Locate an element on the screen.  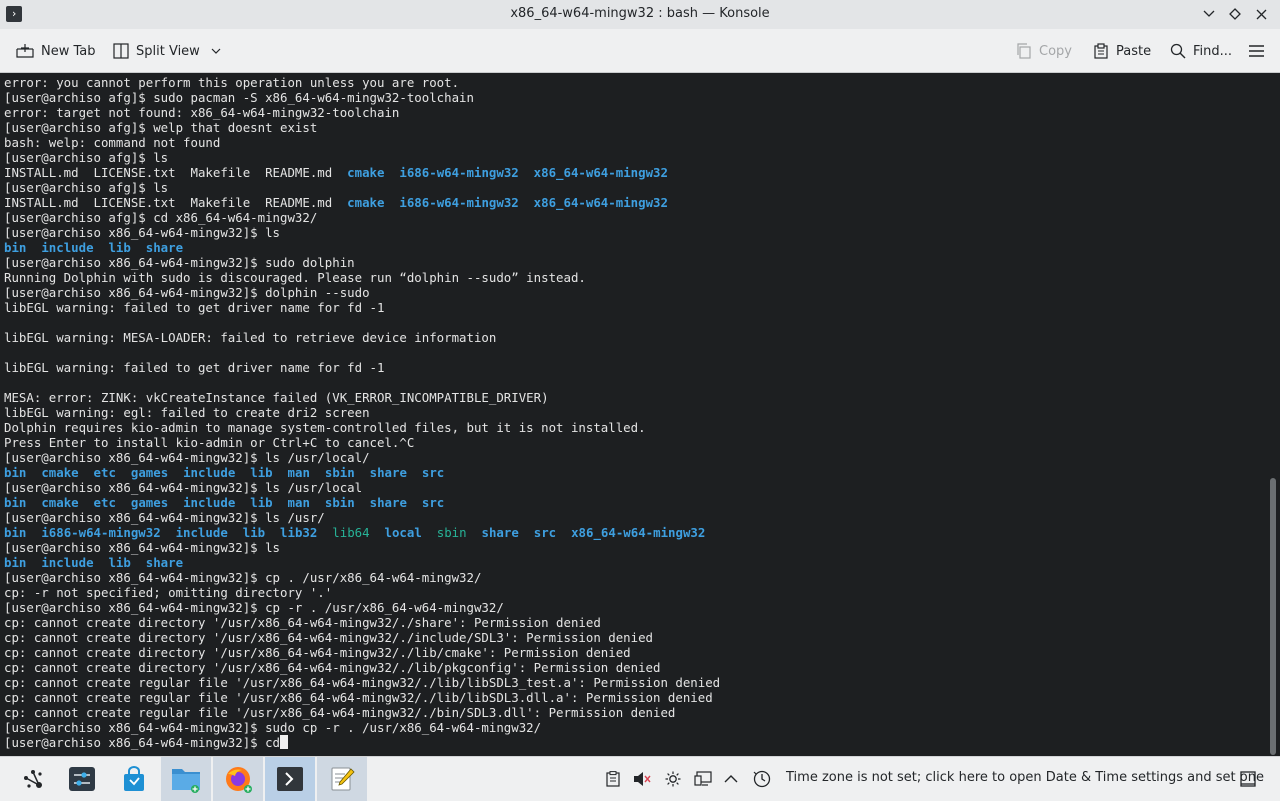
folder-icon is located at coordinates (186, 781).